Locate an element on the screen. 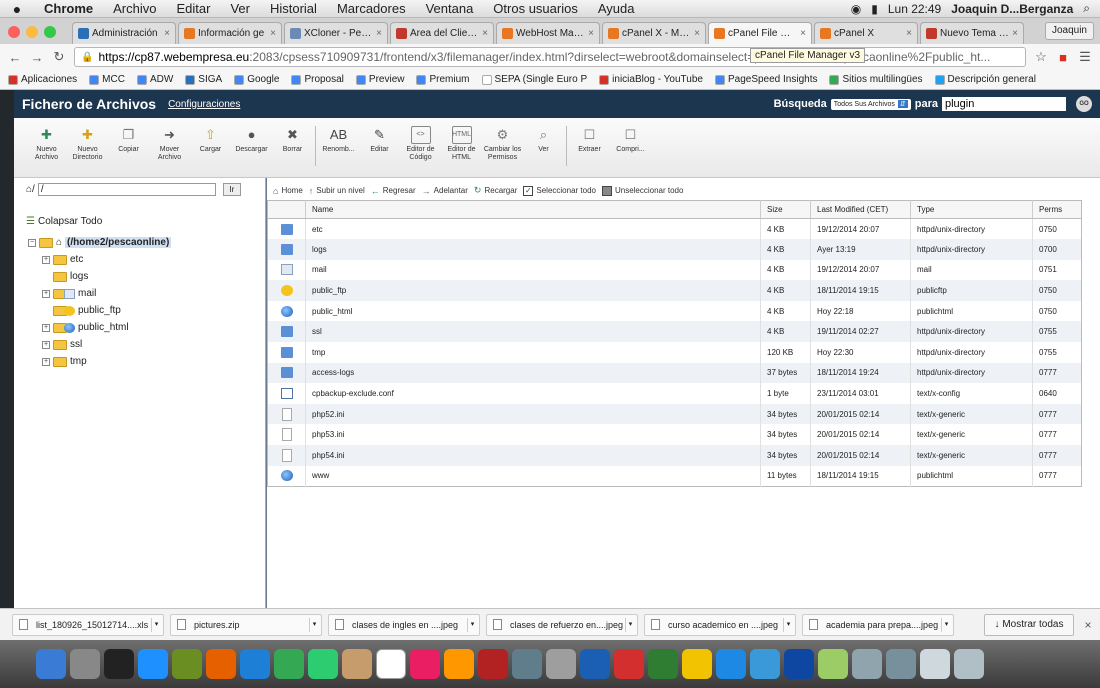 Image resolution: width=1100 pixels, height=688 pixels. toolbar-view-button: ⌕ Ver is located at coordinates (543, 140).